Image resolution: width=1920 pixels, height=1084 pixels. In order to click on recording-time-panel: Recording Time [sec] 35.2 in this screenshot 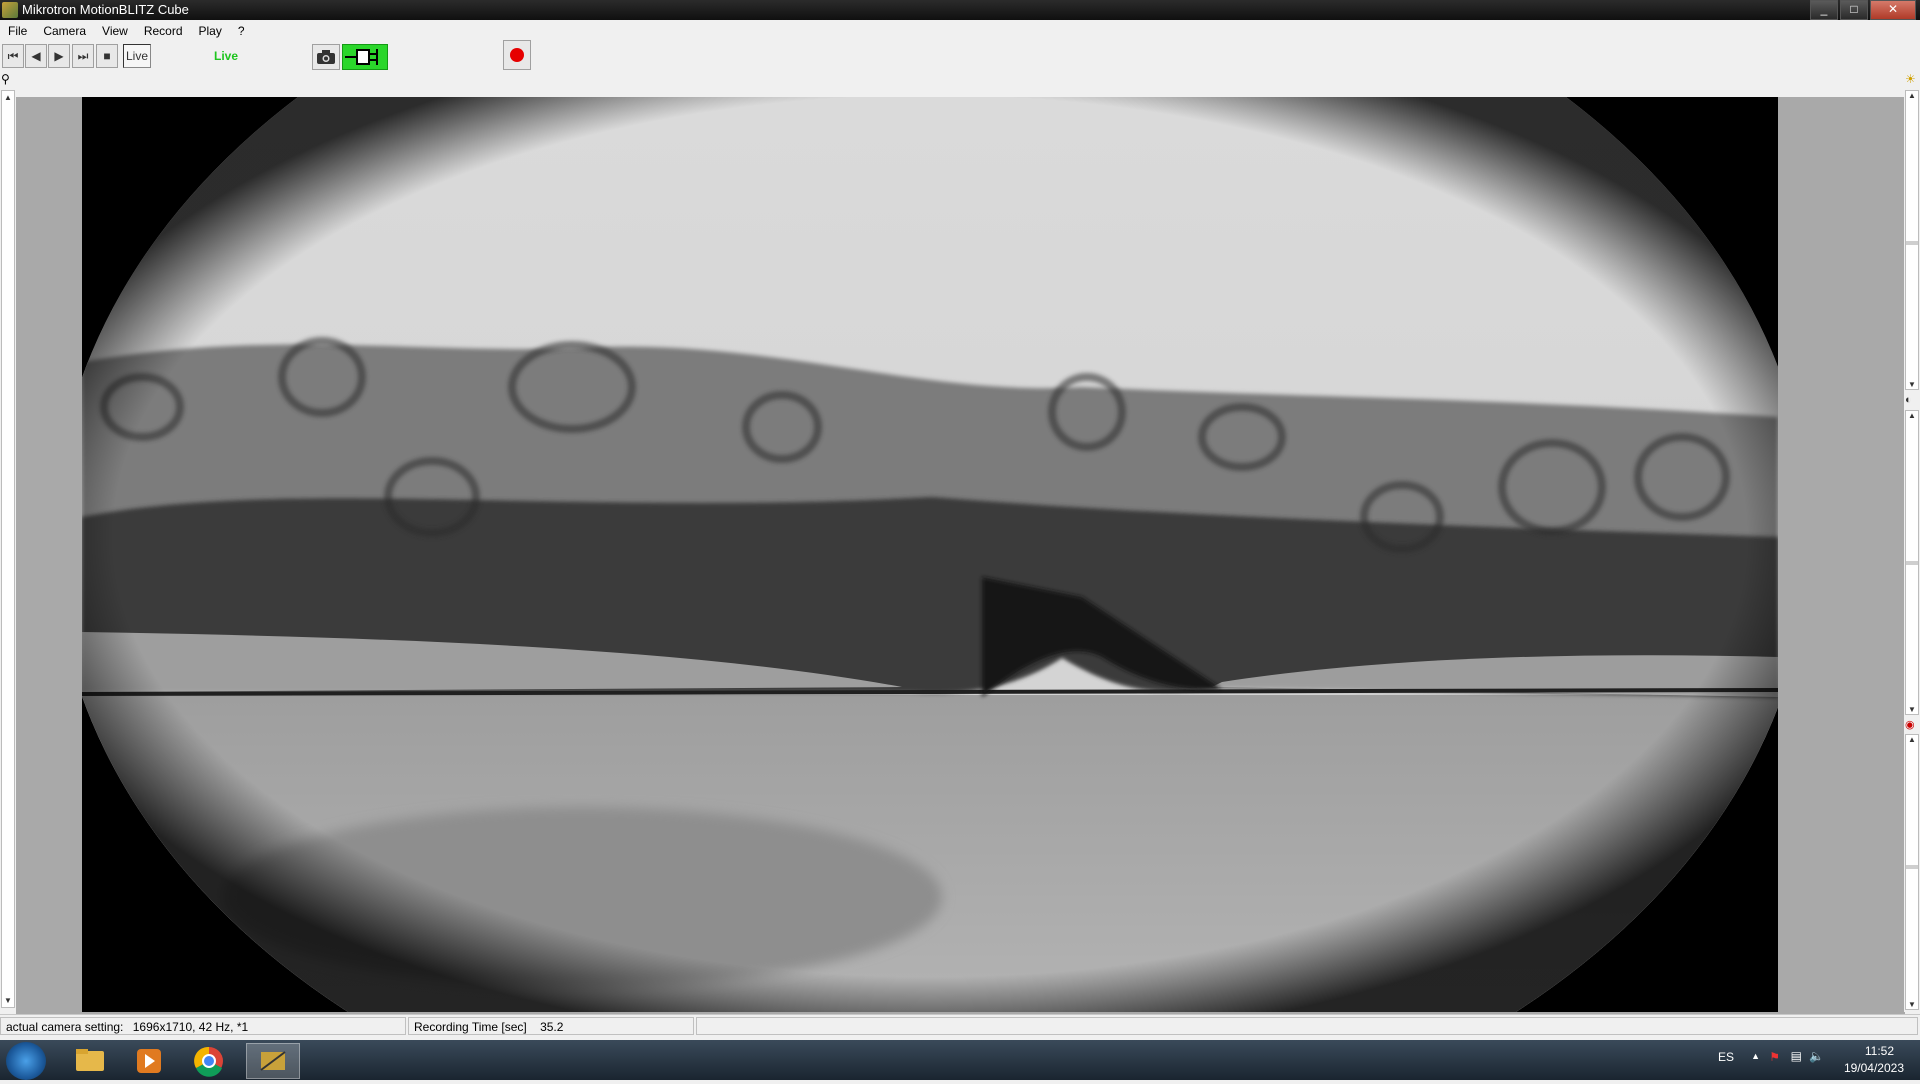, I will do `click(551, 1026)`.